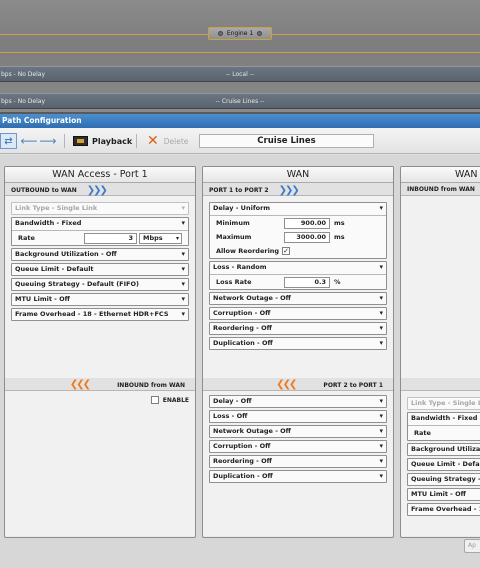  What do you see at coordinates (100, 254) in the screenshot?
I see `background-utilization-dropdown: Background Utilization - Off` at bounding box center [100, 254].